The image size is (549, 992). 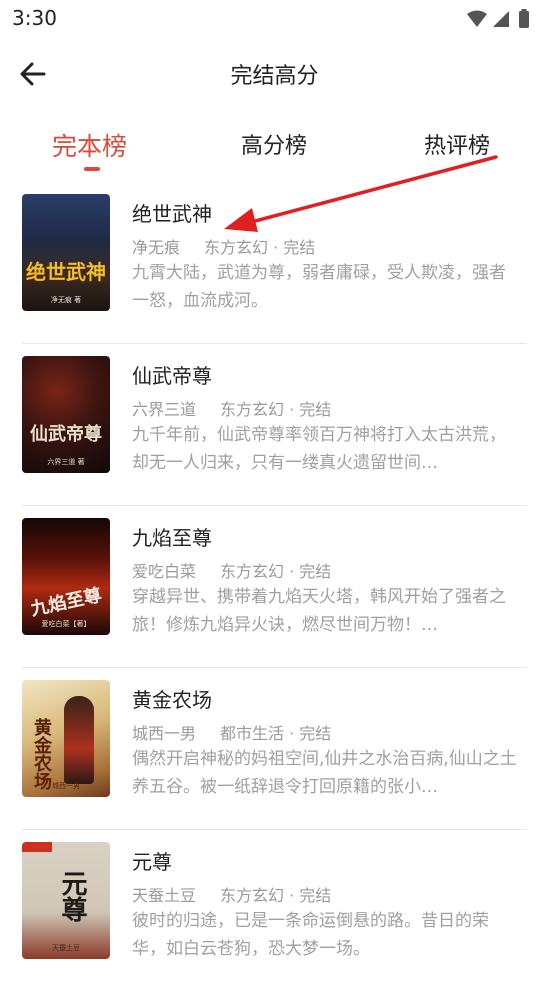 What do you see at coordinates (89, 145) in the screenshot?
I see `tab-completed: 完本榜` at bounding box center [89, 145].